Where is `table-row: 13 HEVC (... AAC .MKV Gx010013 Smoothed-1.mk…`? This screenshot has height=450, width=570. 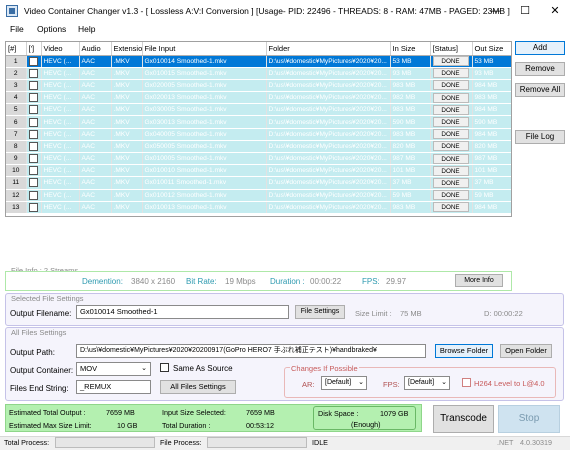 table-row: 13 HEVC (... AAC .MKV Gx010013 Smoothed-1.mk… is located at coordinates (258, 207).